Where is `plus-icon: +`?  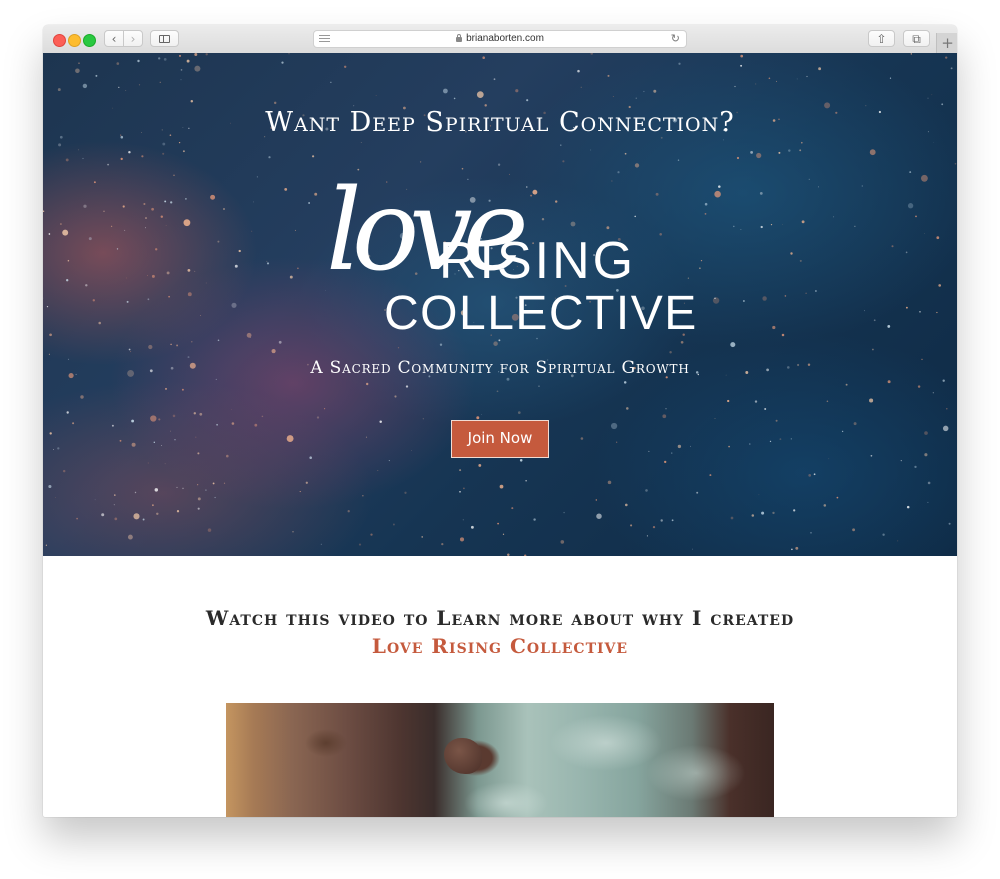
plus-icon: + is located at coordinates (947, 43).